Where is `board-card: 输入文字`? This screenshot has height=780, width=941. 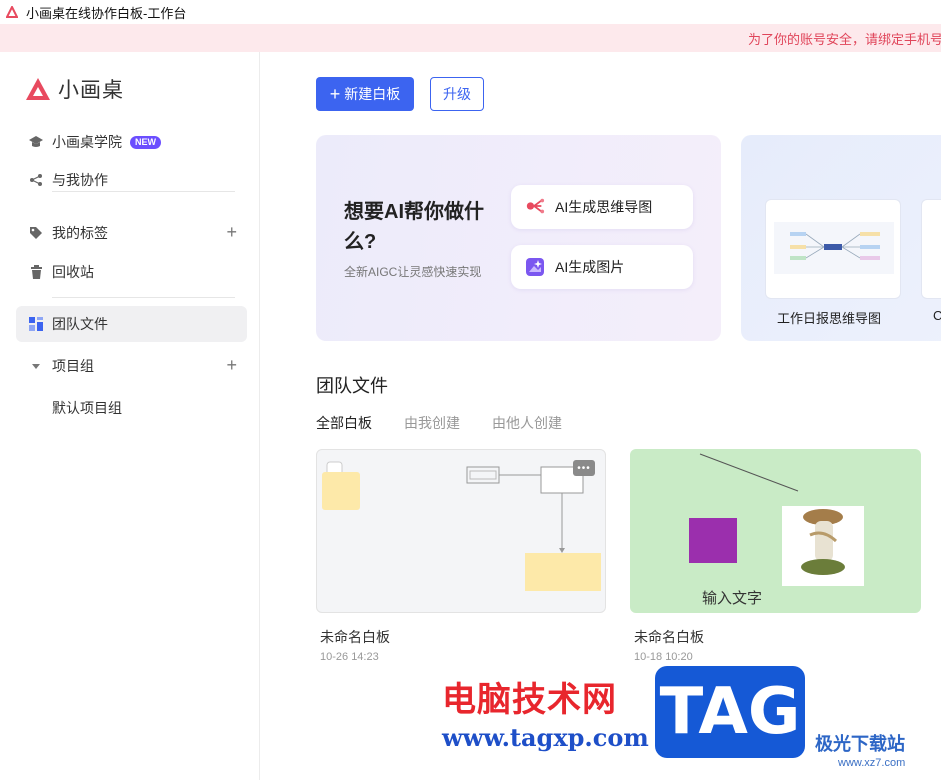 board-card: 输入文字 is located at coordinates (775, 531).